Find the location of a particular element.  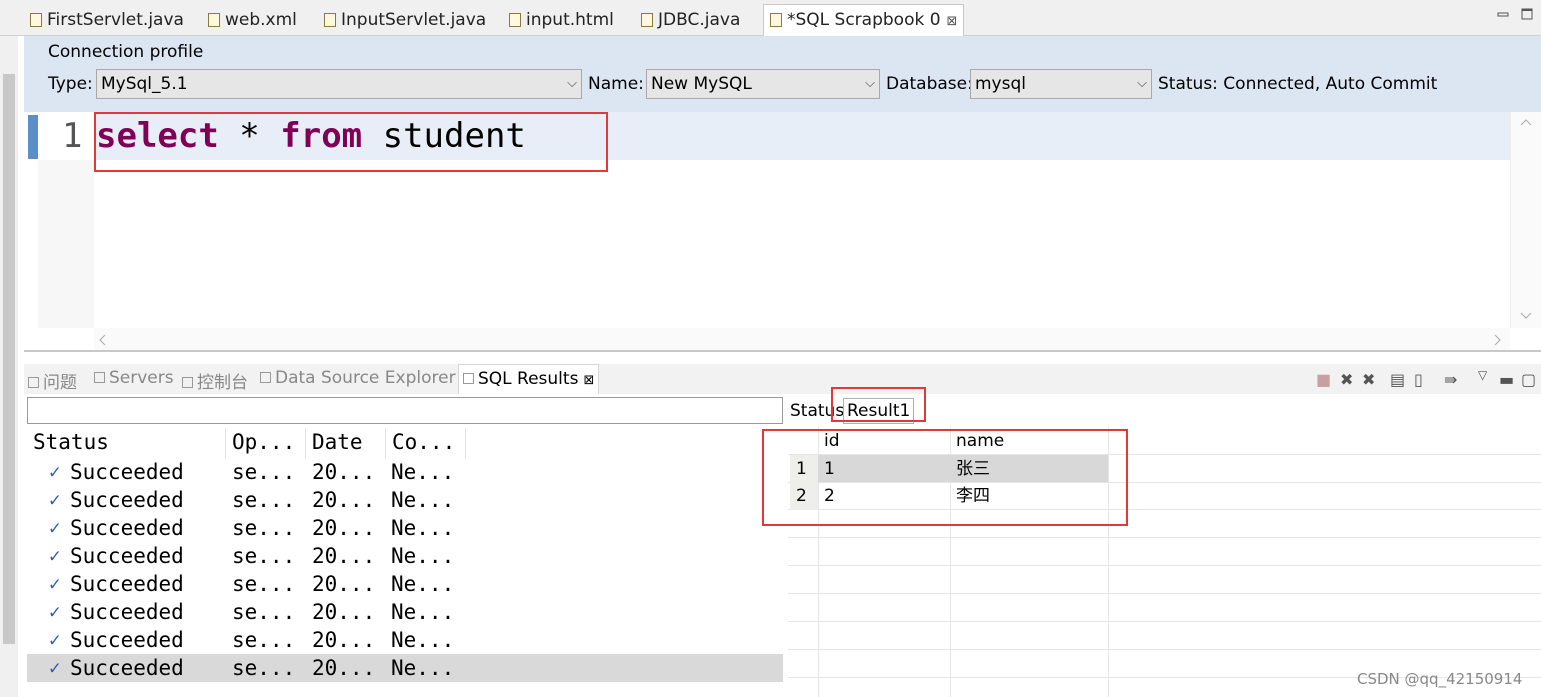

tab-web-xml: web.xml is located at coordinates (252, 20).